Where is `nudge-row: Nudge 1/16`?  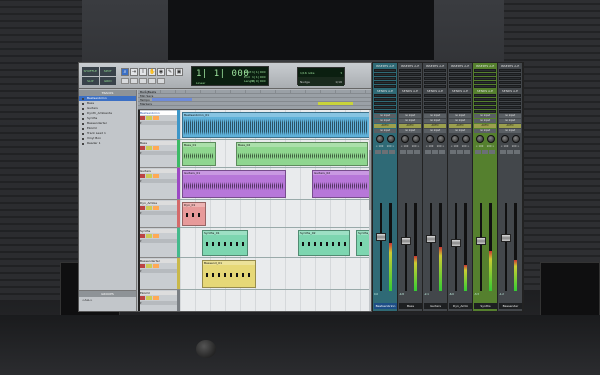
nudge-row: Nudge 1/16 is located at coordinates (321, 81).